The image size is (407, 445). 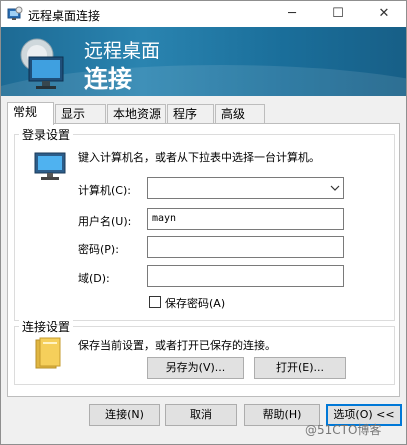 What do you see at coordinates (177, 345) in the screenshot?
I see `connection-description: 保存当前设置，或者打开已保存的连接。` at bounding box center [177, 345].